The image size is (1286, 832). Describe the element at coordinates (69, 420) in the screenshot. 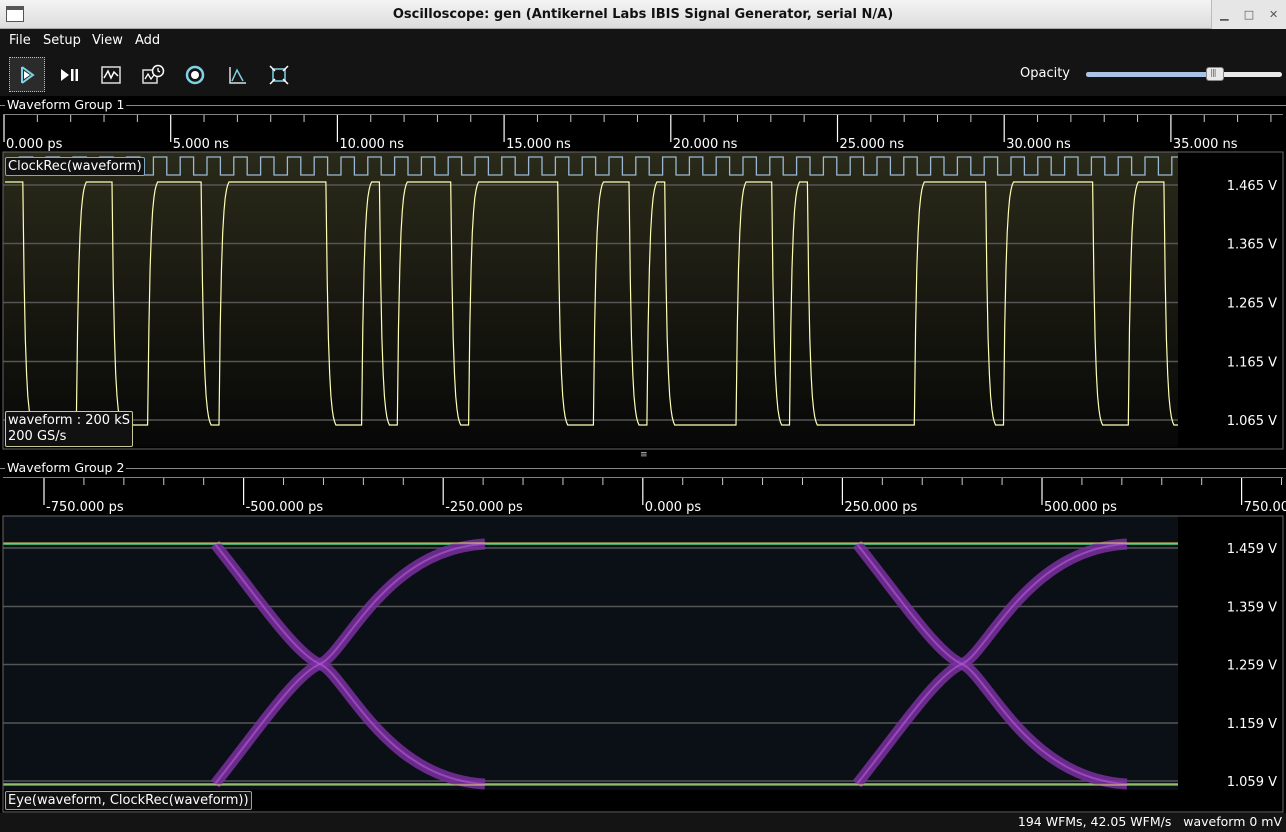

I see `waveform-sample-count: waveform : 200 kS` at that location.